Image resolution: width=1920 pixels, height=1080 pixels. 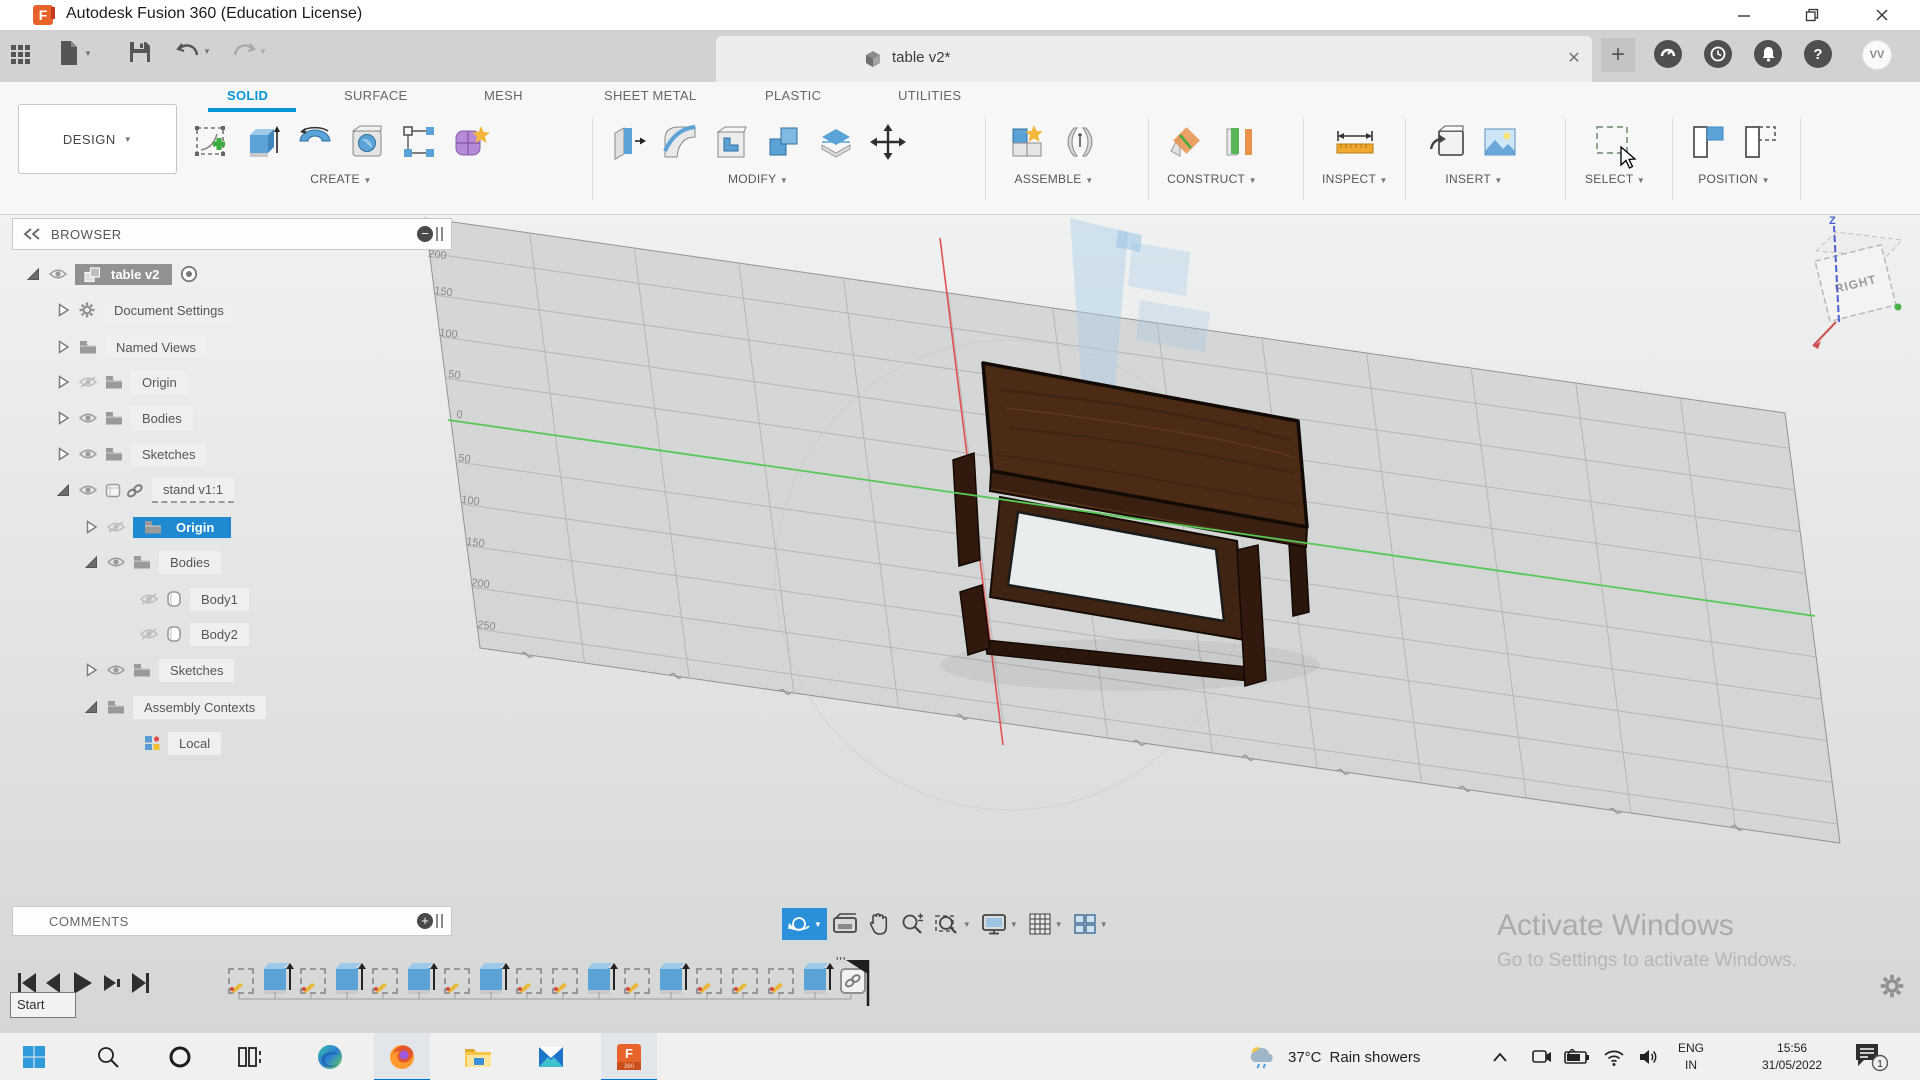 I want to click on tree-item-named-views: Named Views, so click(x=131, y=347).